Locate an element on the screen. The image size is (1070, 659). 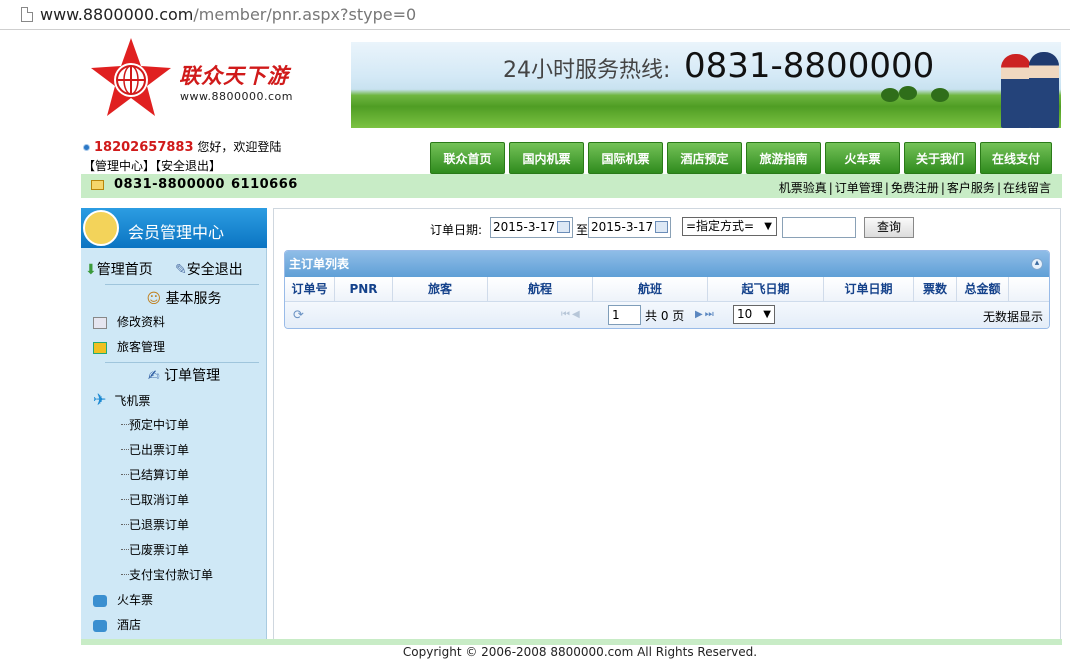
url-host: www.8800000.com is located at coordinates (117, 14).